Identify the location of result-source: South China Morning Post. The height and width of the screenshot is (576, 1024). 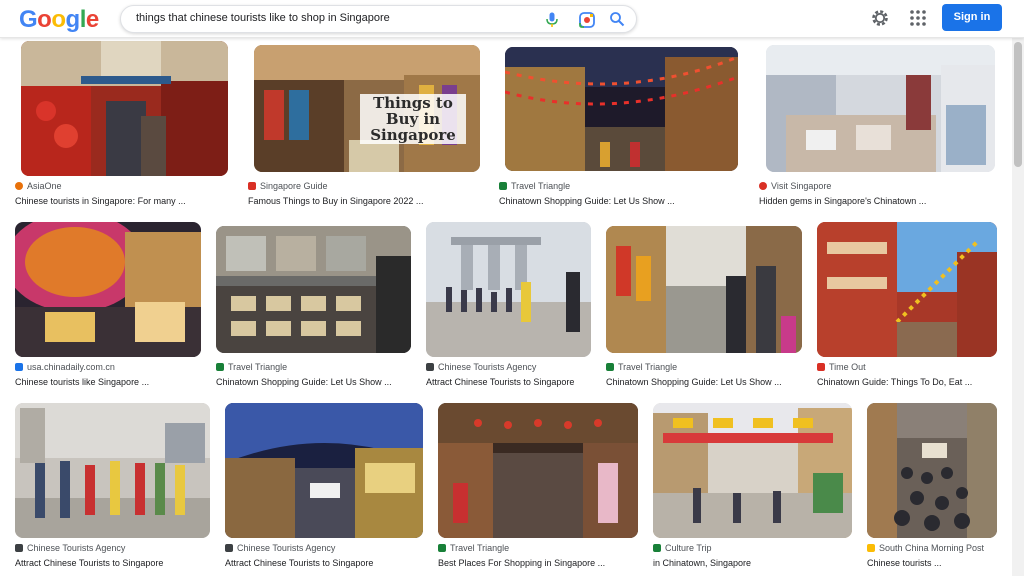
(925, 548).